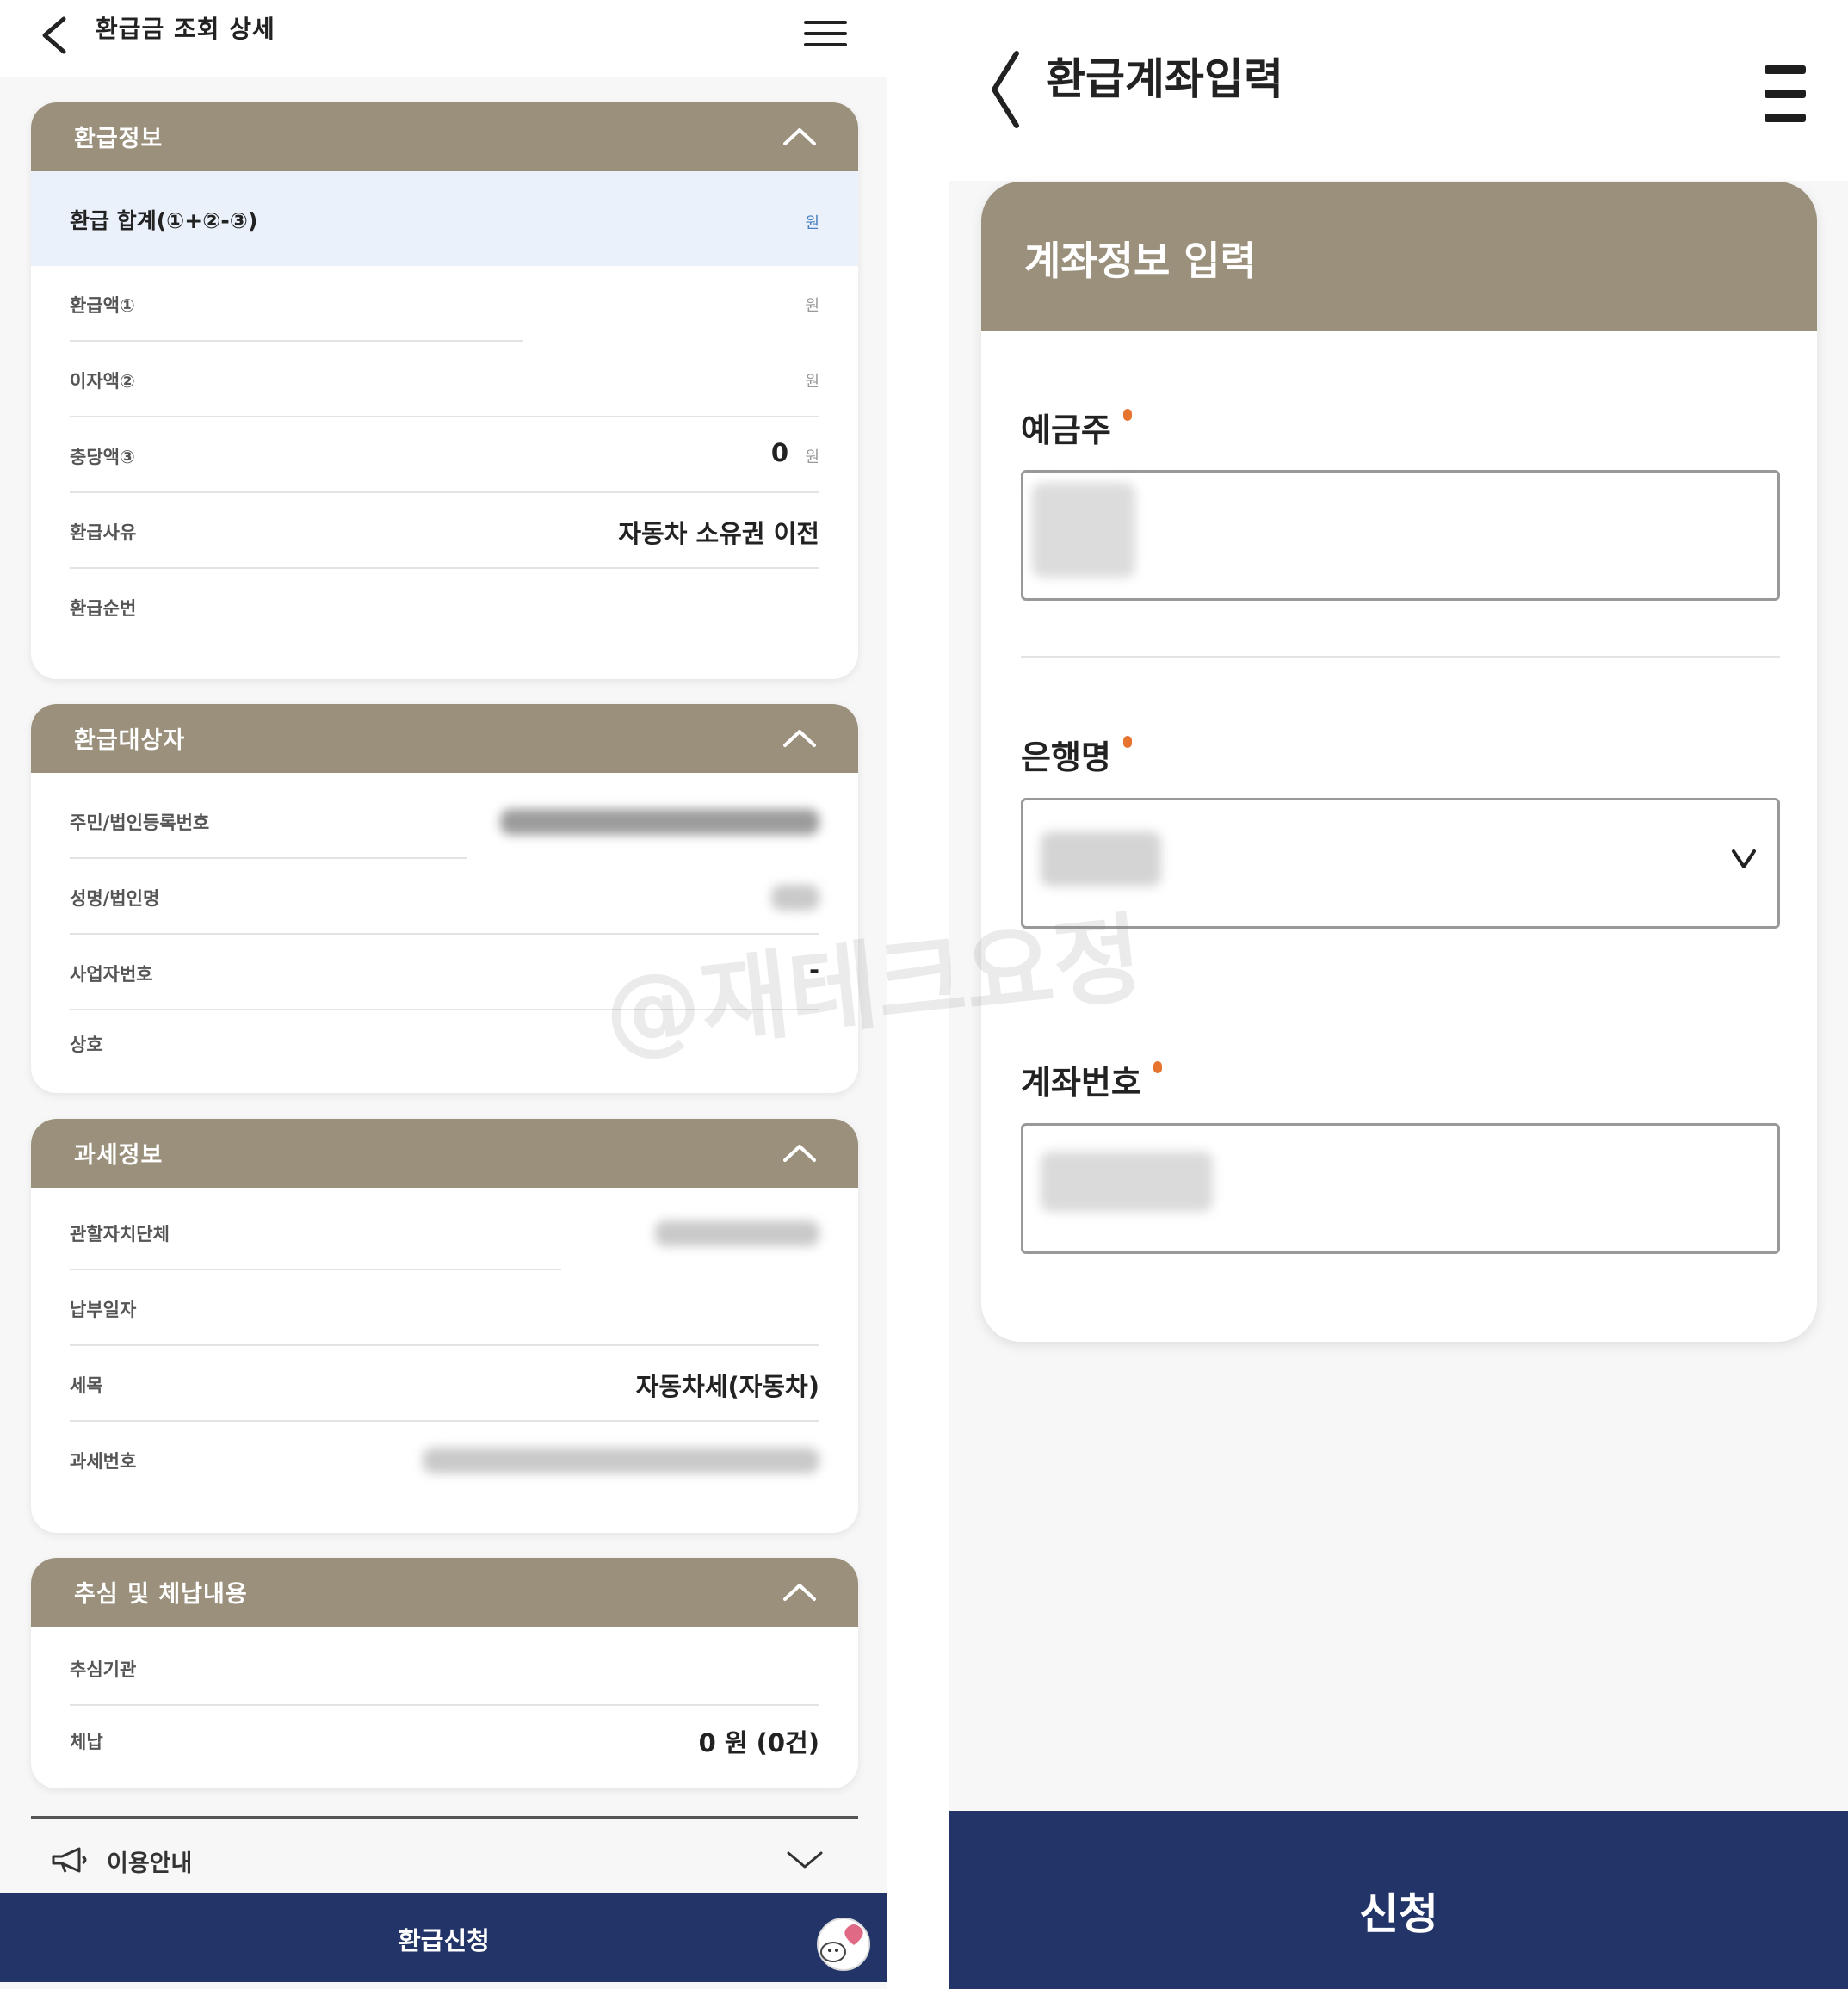 Image resolution: width=1848 pixels, height=1989 pixels. I want to click on usage-guide-label: 이용안내, so click(150, 1863).